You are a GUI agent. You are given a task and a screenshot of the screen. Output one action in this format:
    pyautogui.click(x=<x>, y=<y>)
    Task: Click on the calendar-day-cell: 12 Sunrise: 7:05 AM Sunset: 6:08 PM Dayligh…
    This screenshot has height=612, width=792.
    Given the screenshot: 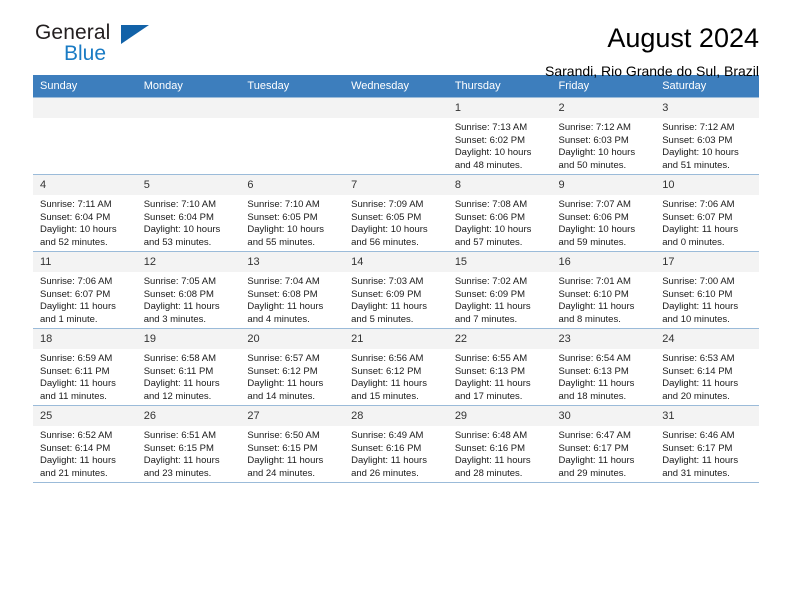 What is the action you would take?
    pyautogui.click(x=188, y=290)
    